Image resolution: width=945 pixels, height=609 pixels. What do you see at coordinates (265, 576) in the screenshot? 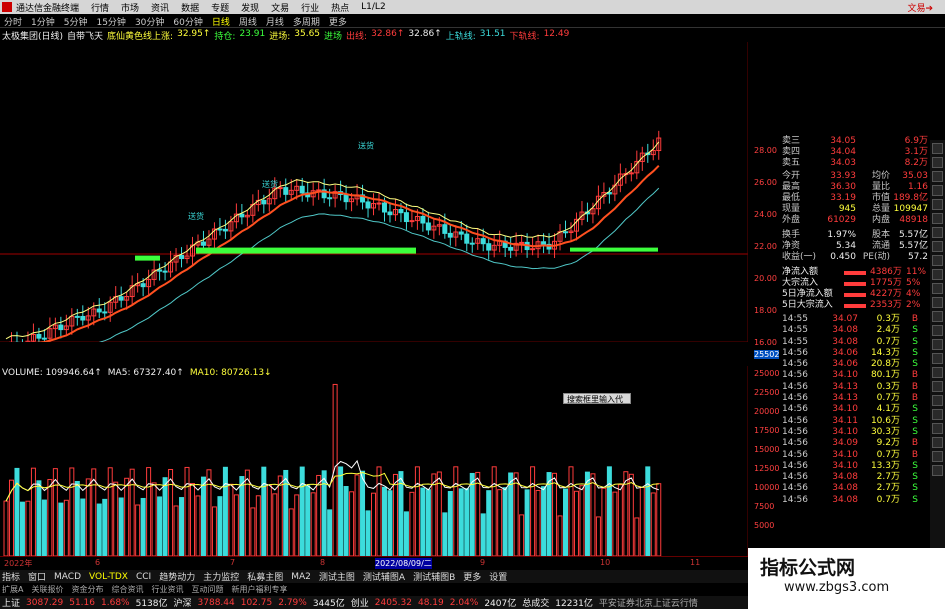
I see `indicator-tab: 私募主图` at bounding box center [265, 576].